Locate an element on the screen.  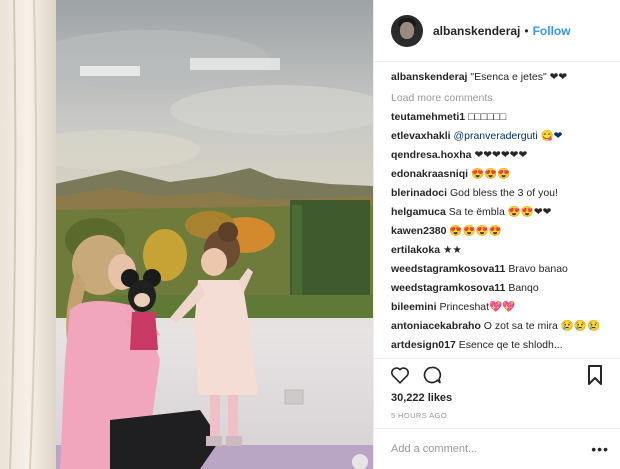
comment-row: antoniacekabraho O zot sa te mira 😢😢😢 is located at coordinates (497, 328).